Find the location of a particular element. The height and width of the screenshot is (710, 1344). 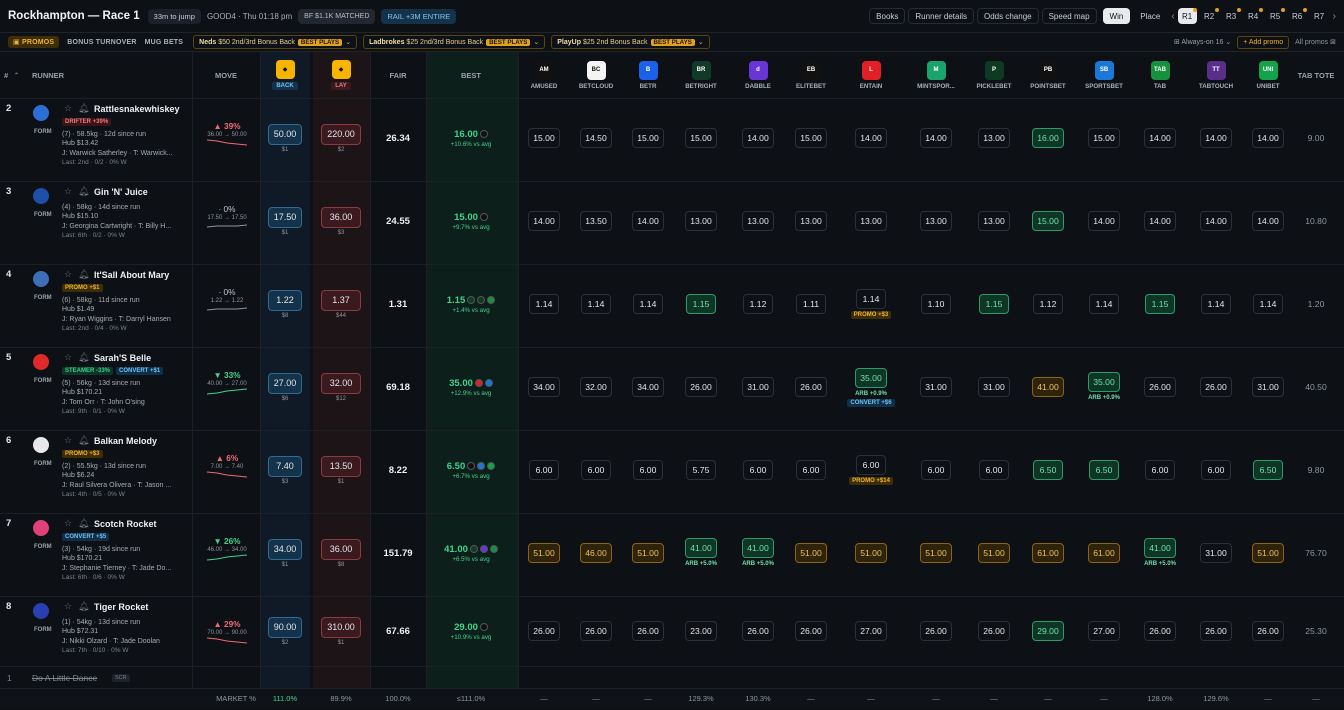

book-odds: 32.00 is located at coordinates (596, 387).